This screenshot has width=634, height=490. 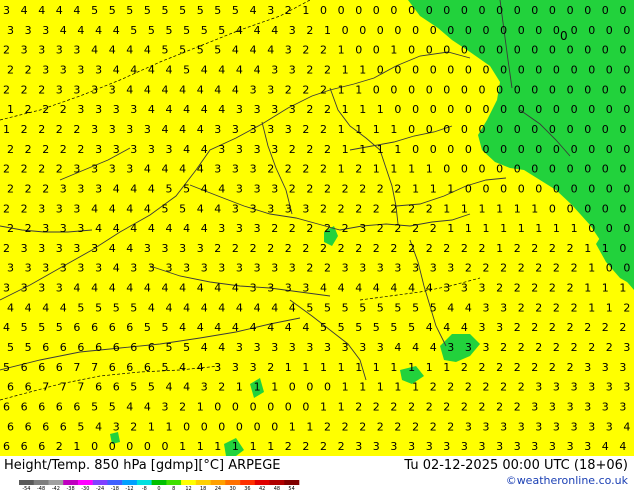 What do you see at coordinates (567, 480) in the screenshot?
I see `credit-link: ©weatheronline.co.uk` at bounding box center [567, 480].